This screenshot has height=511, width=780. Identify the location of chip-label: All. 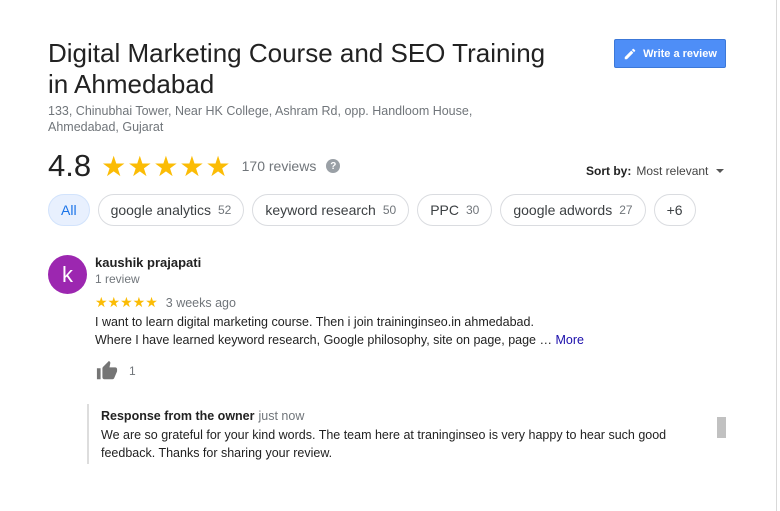
(69, 210).